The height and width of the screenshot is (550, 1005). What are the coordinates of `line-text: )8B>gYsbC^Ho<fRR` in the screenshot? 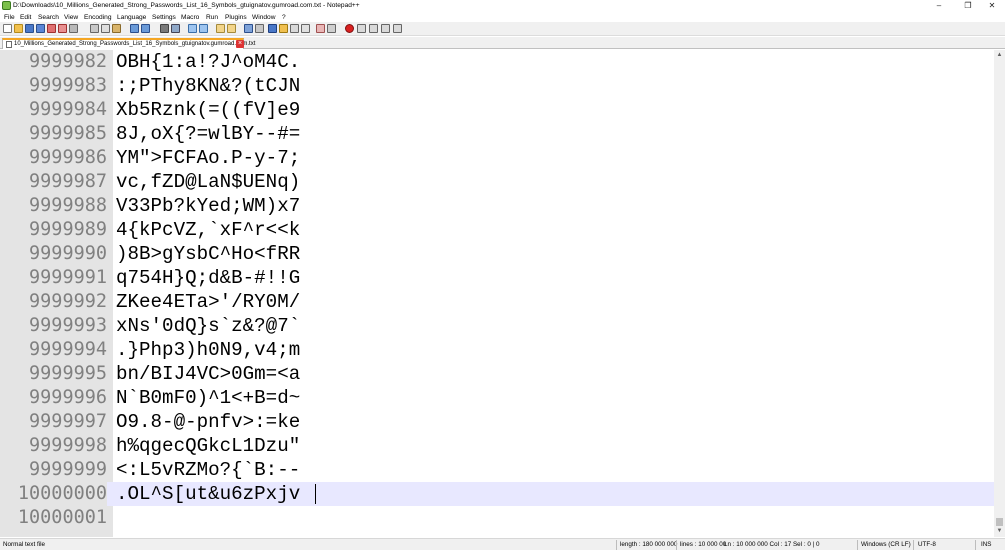 It's located at (208, 254).